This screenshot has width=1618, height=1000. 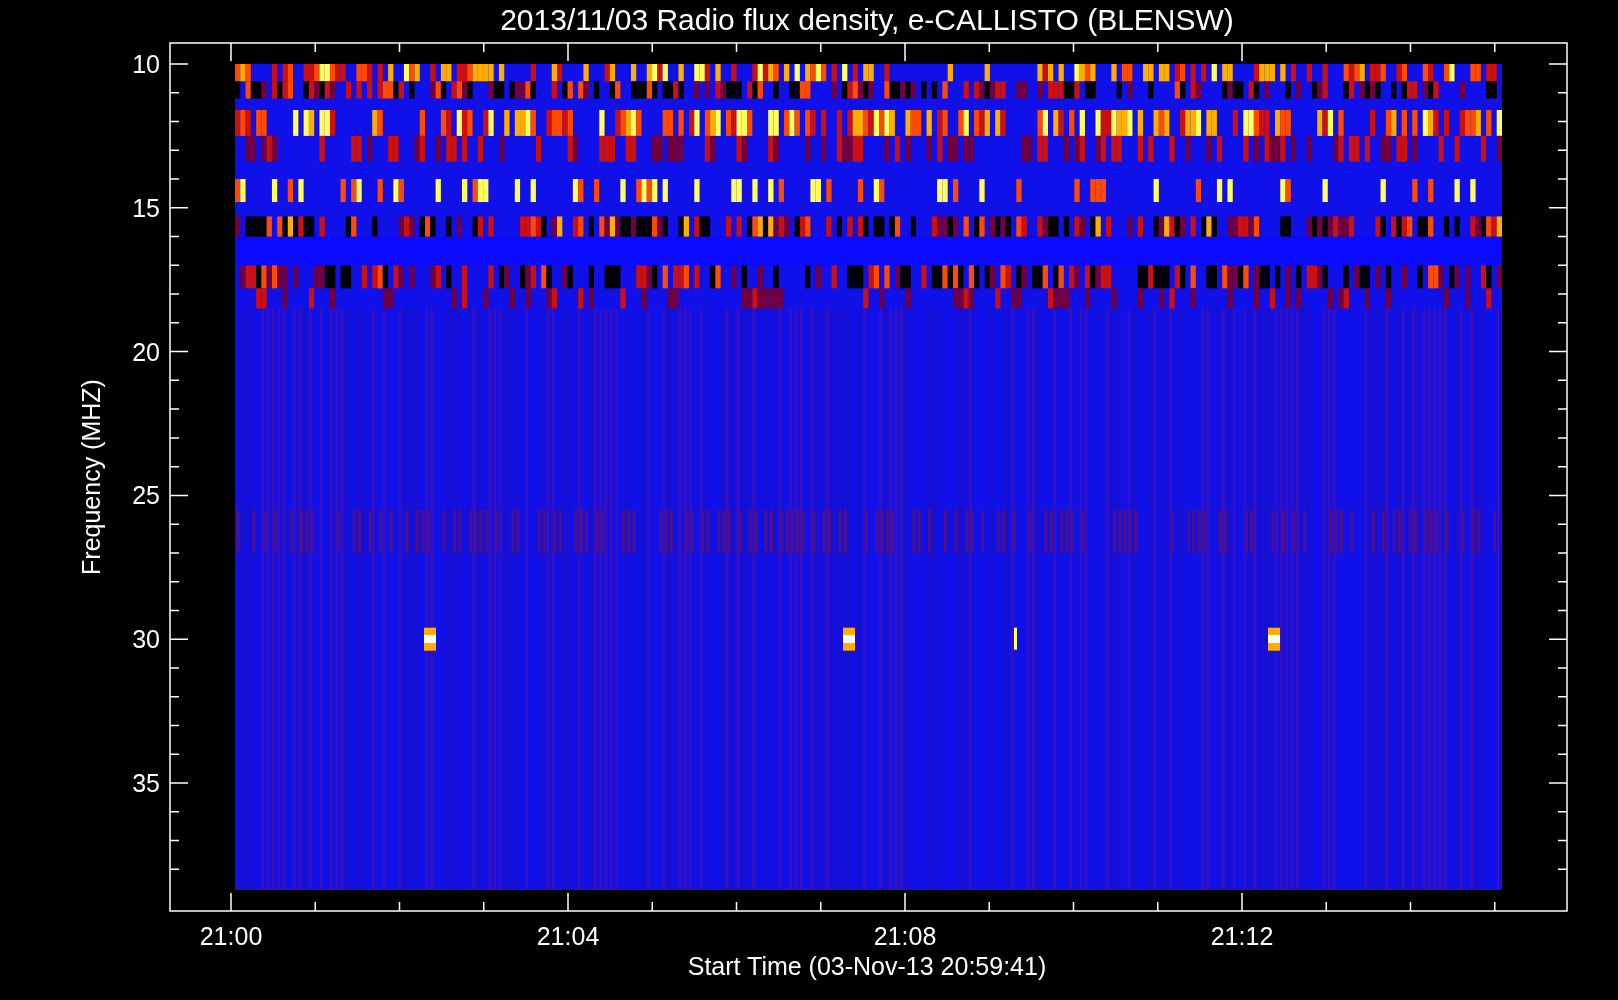 What do you see at coordinates (146, 207) in the screenshot?
I see `y-tick-label: 15` at bounding box center [146, 207].